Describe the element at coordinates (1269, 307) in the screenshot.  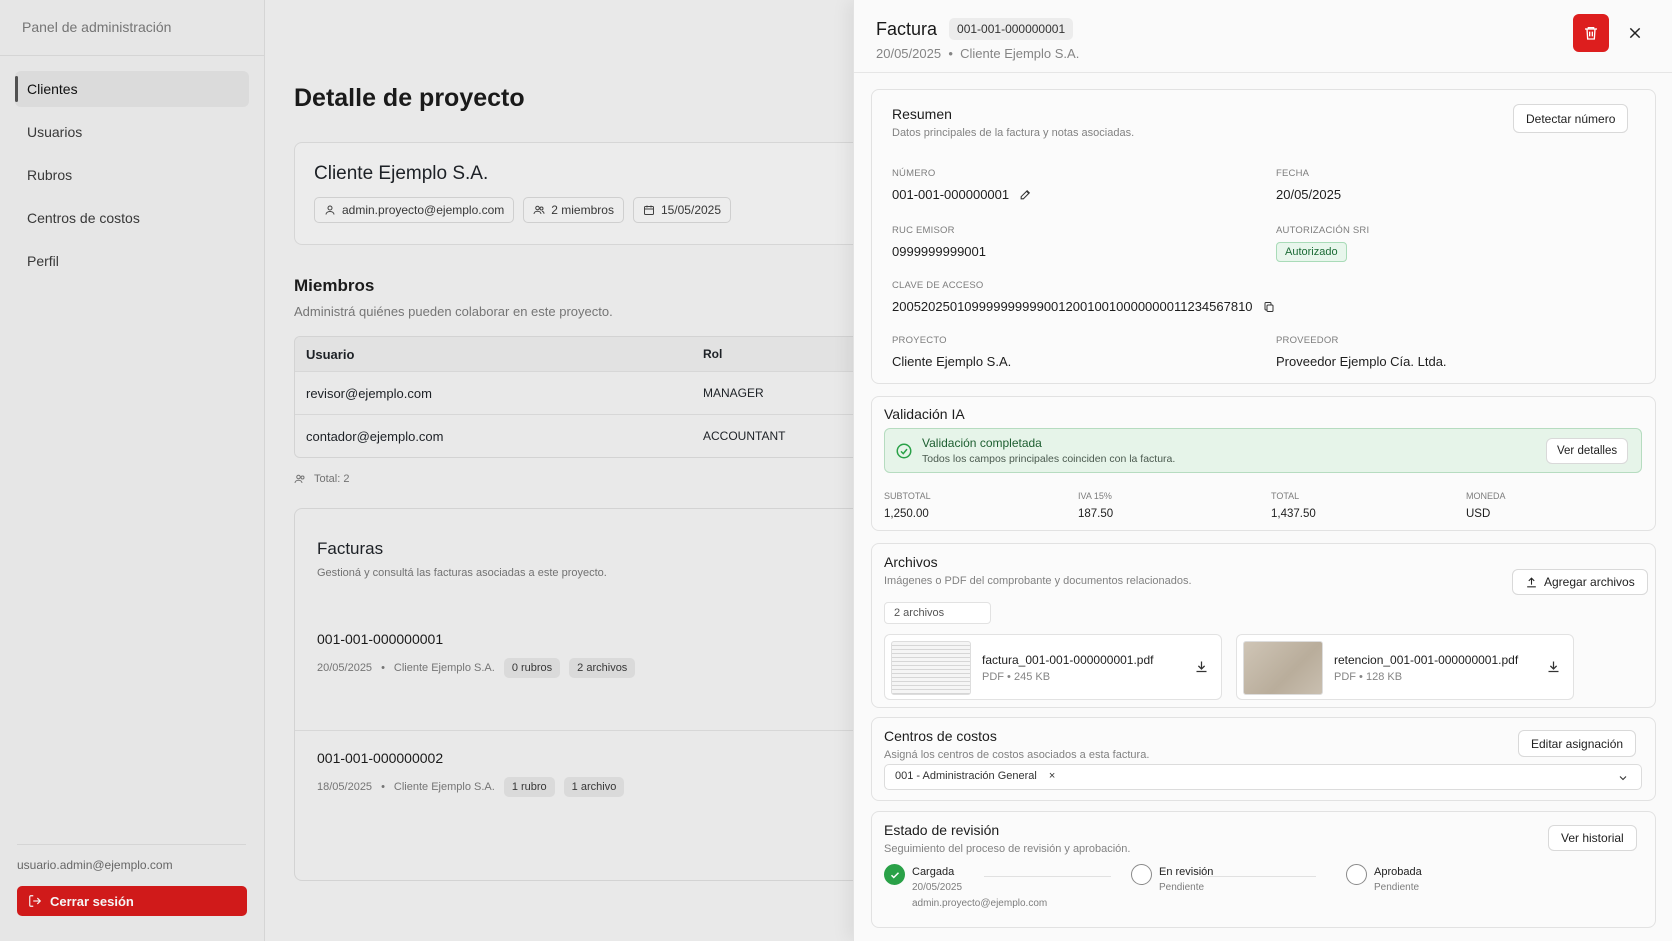
I see `copy-icon` at that location.